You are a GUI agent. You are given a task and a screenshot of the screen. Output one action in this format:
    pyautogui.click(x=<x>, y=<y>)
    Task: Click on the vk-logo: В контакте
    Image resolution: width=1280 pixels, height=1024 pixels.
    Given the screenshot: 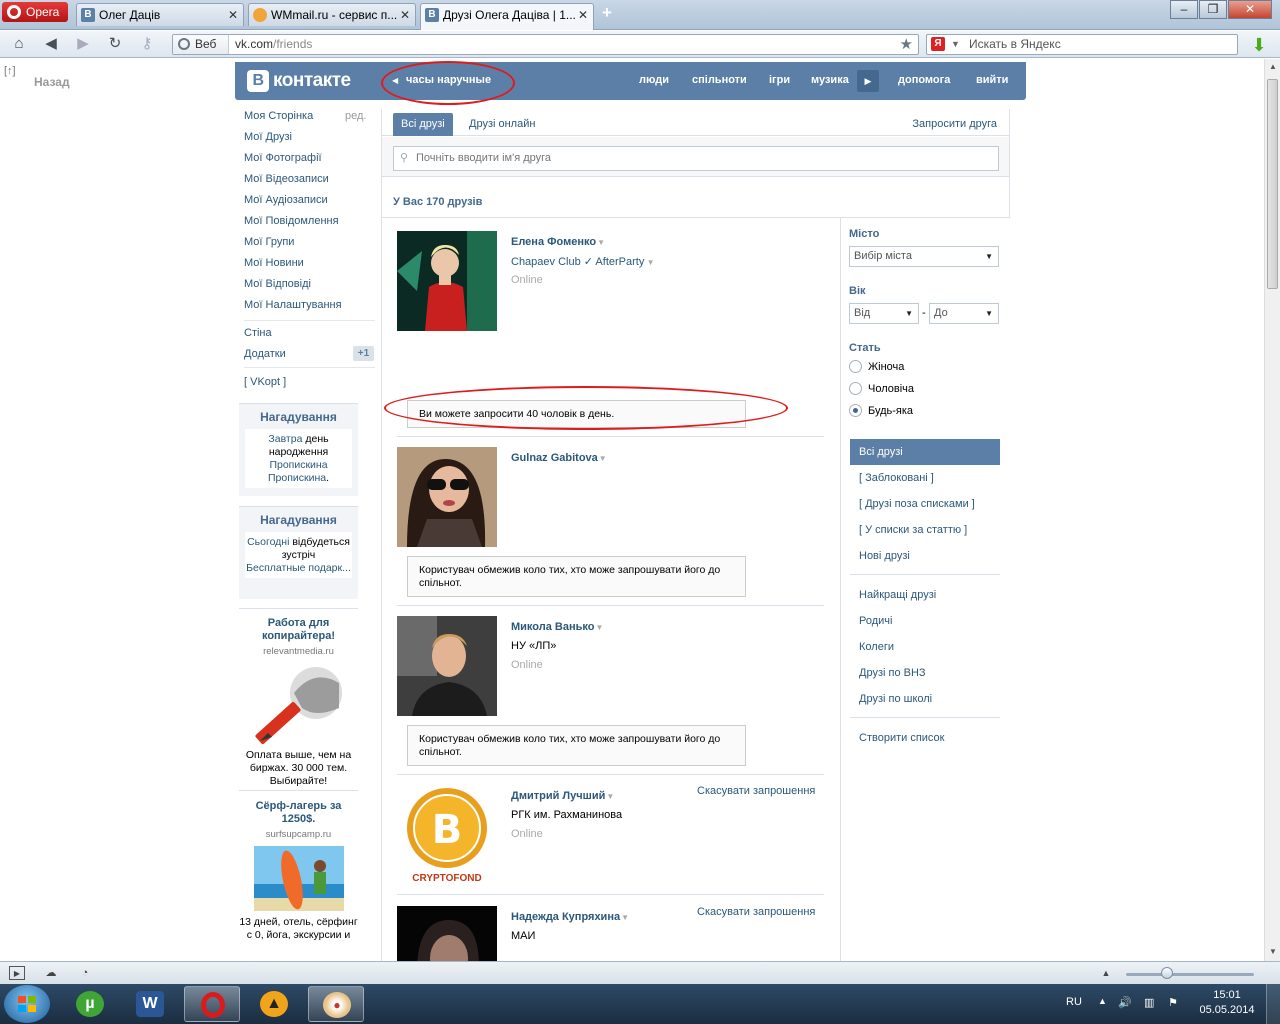 What is the action you would take?
    pyautogui.click(x=299, y=81)
    